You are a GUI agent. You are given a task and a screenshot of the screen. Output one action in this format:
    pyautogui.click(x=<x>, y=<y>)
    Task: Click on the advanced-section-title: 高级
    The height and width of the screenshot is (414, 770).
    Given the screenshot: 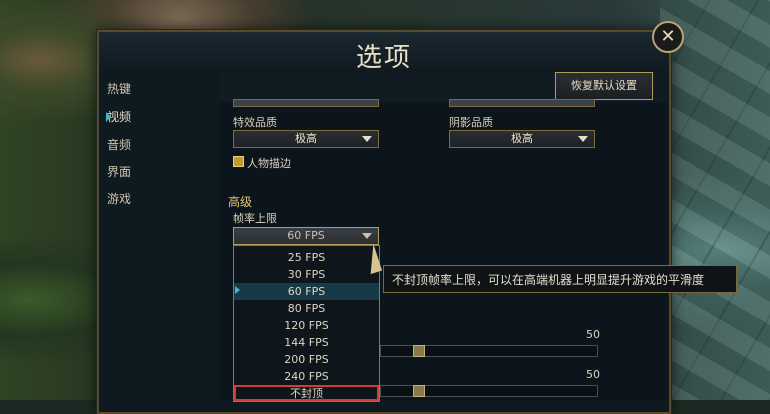 What is the action you would take?
    pyautogui.click(x=240, y=202)
    